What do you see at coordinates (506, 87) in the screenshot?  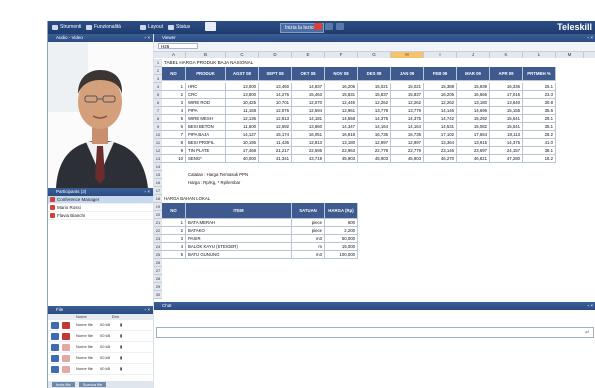 I see `cell: 16,336` at bounding box center [506, 87].